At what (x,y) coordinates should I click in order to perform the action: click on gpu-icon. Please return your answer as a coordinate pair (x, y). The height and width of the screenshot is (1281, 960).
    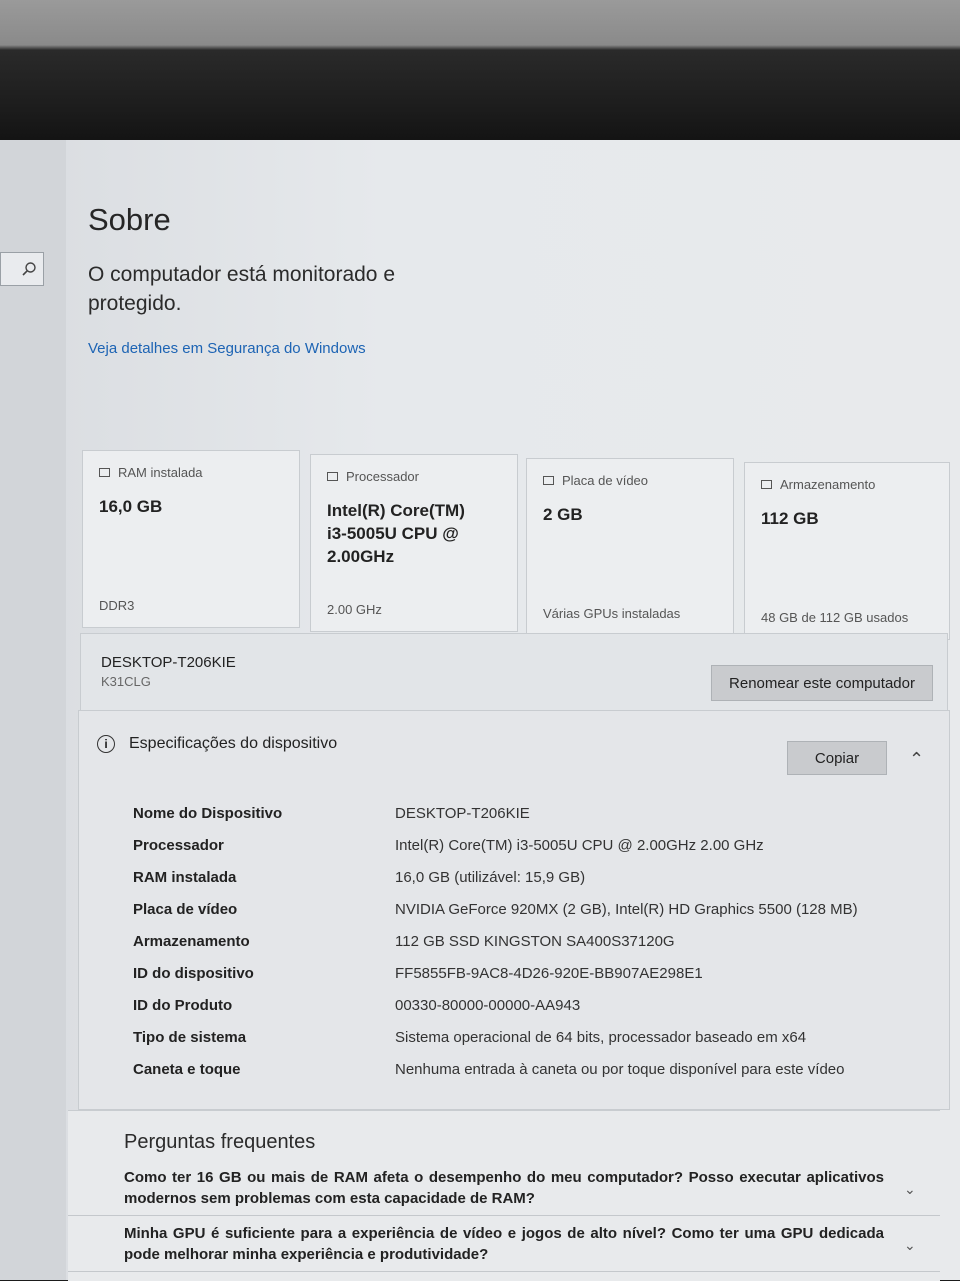
    Looking at the image, I should click on (548, 480).